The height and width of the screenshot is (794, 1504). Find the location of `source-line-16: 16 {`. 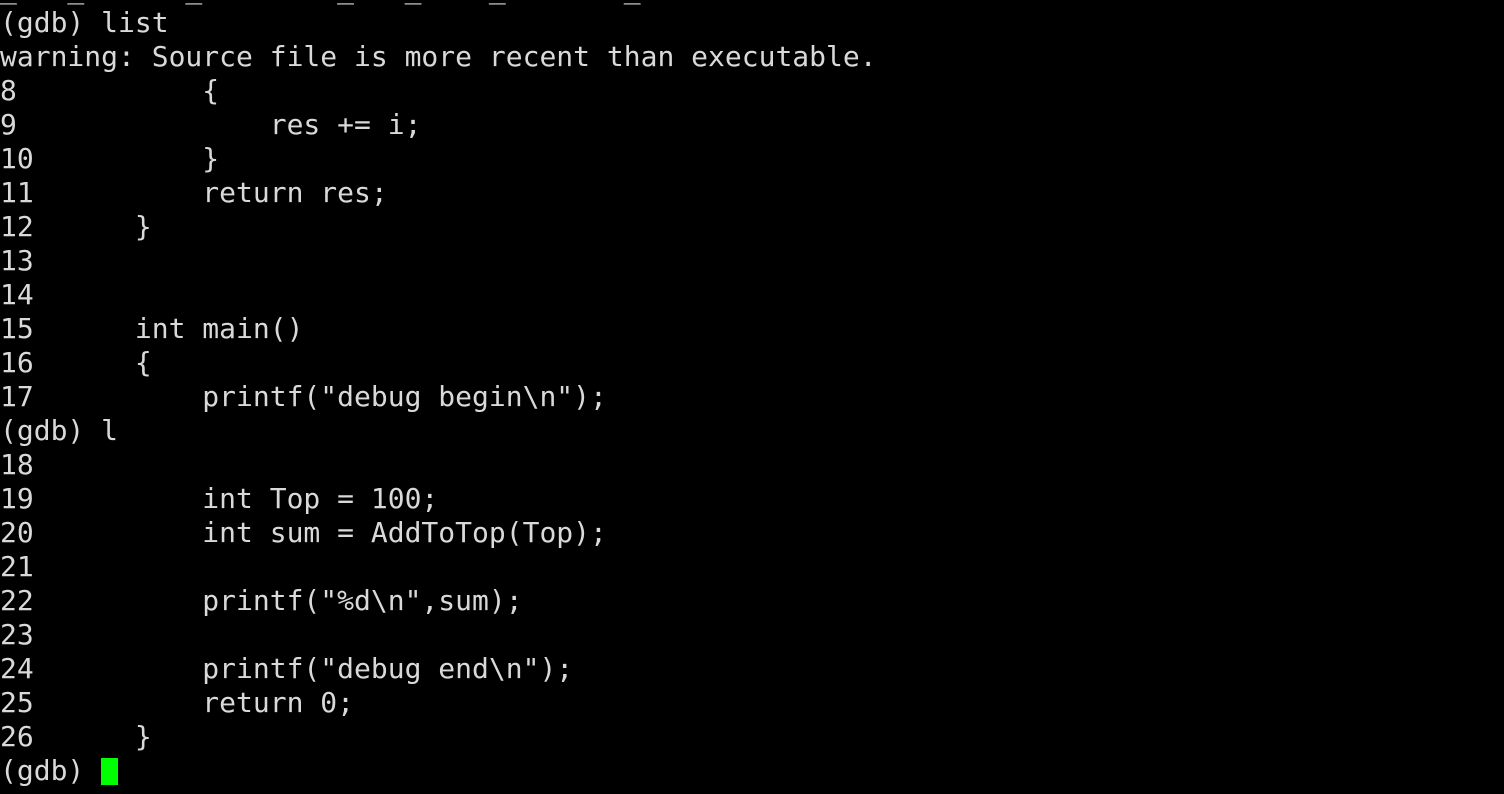

source-line-16: 16 { is located at coordinates (76, 362).